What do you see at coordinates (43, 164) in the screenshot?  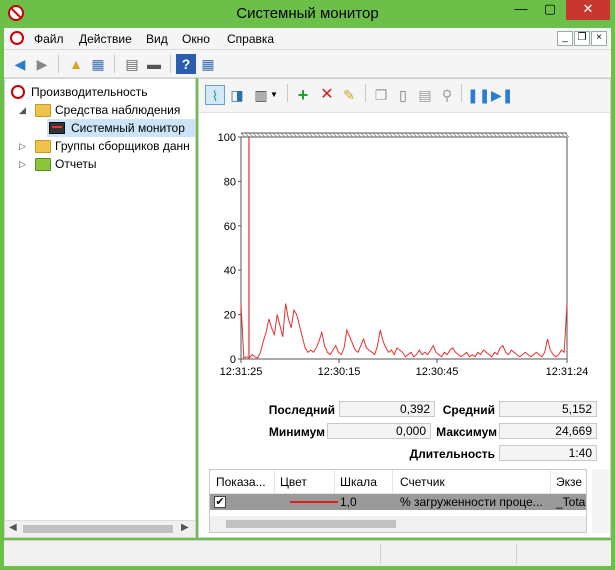 I see `reports-icon` at bounding box center [43, 164].